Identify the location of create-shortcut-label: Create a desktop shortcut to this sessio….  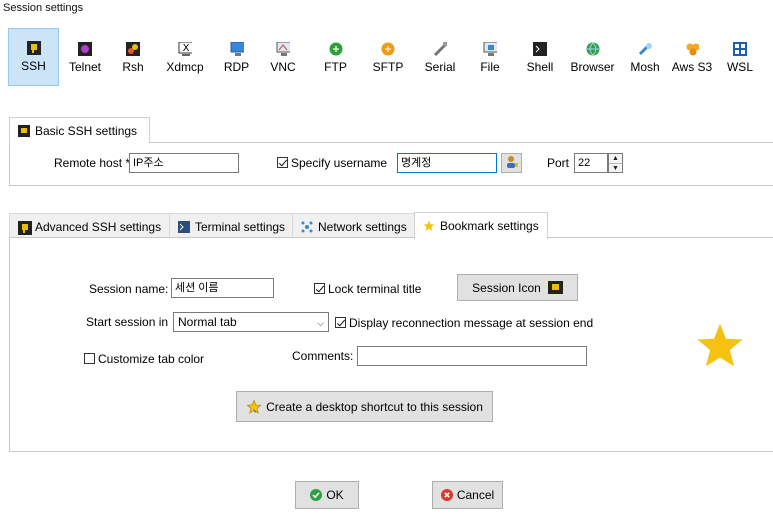
(374, 406).